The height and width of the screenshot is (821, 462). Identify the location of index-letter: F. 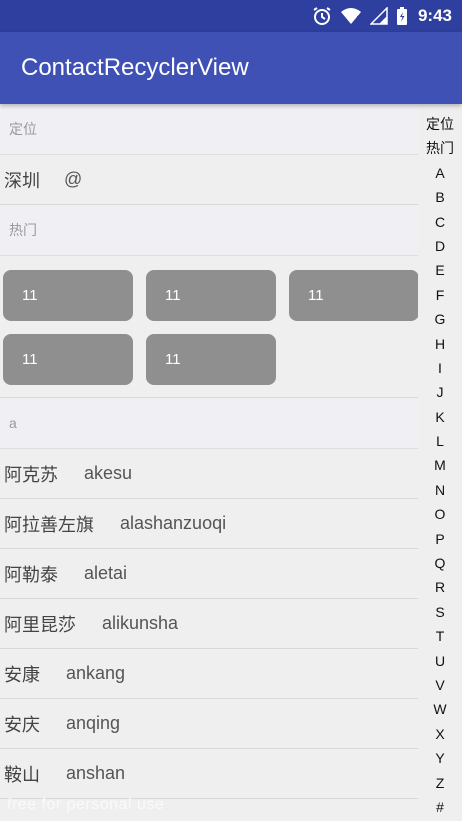
(440, 295).